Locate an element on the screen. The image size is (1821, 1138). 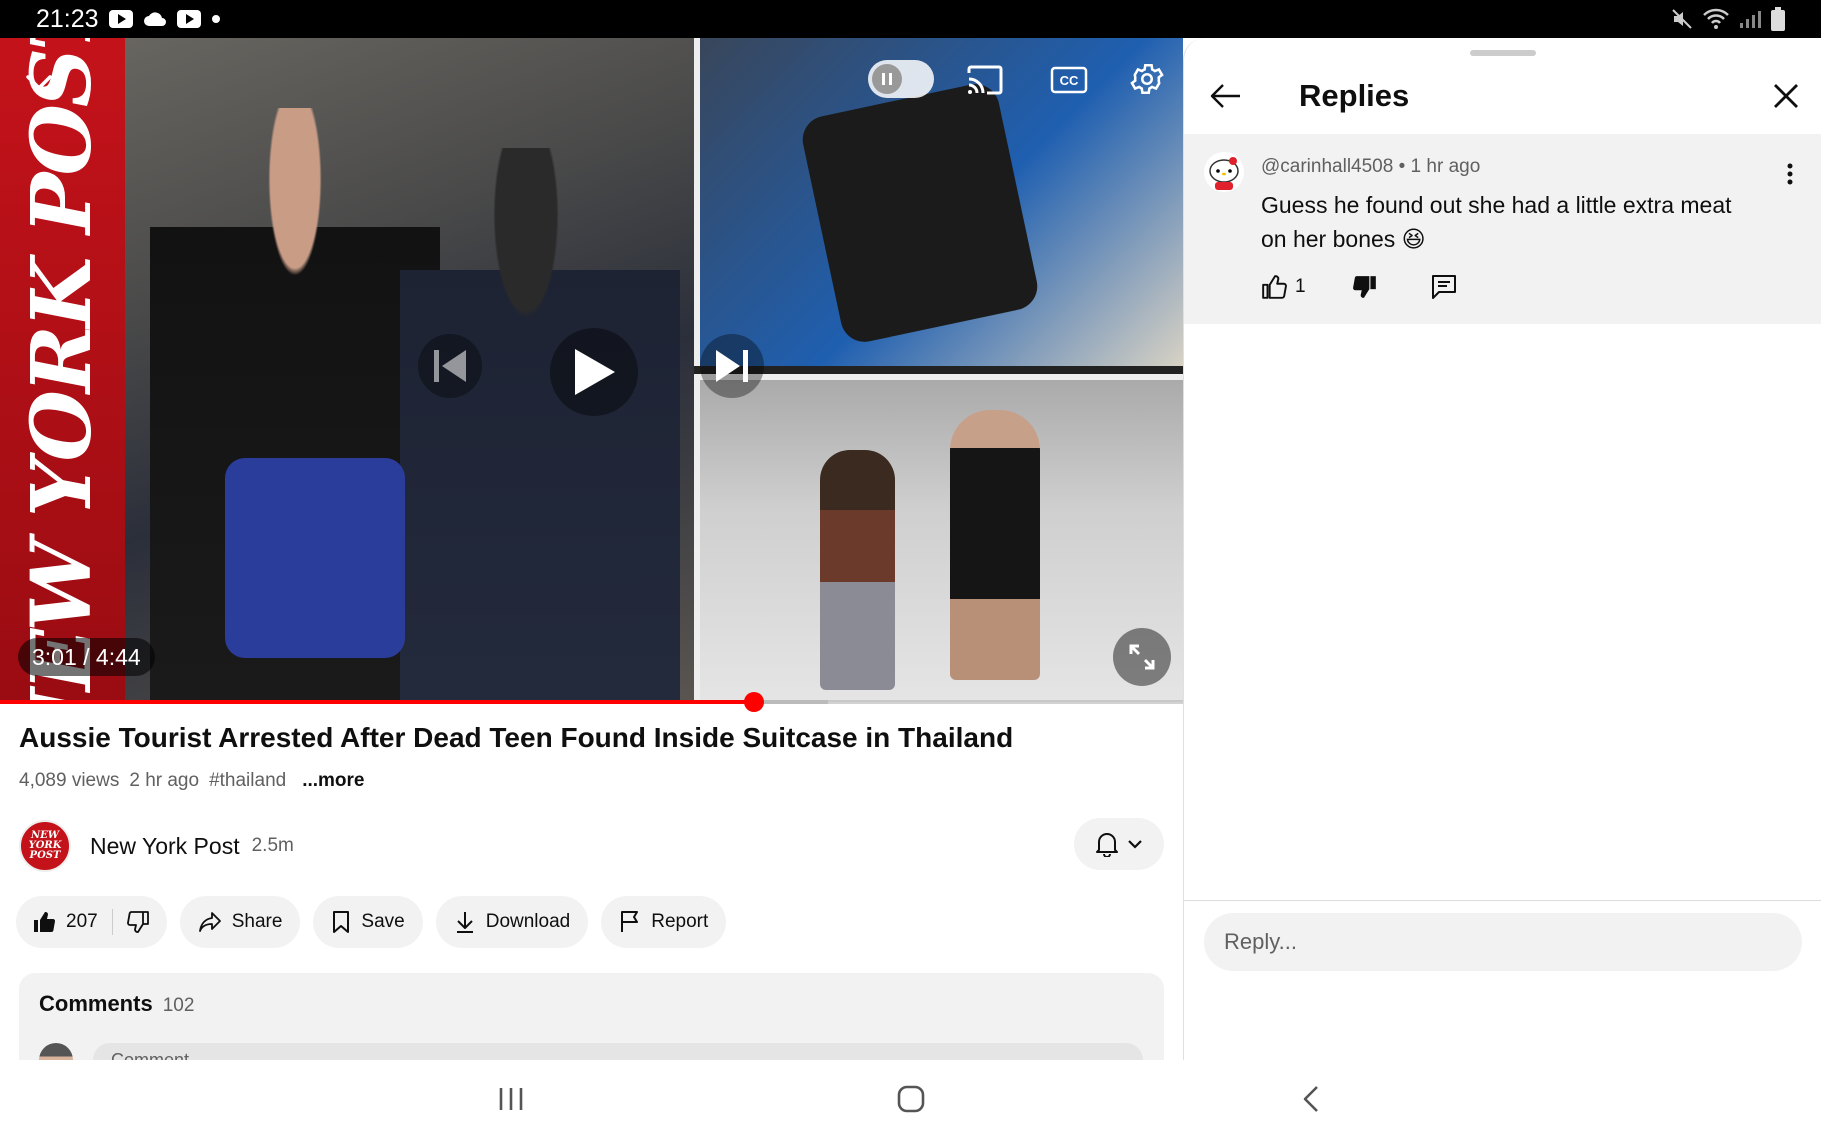
figure-man is located at coordinates (995, 545).